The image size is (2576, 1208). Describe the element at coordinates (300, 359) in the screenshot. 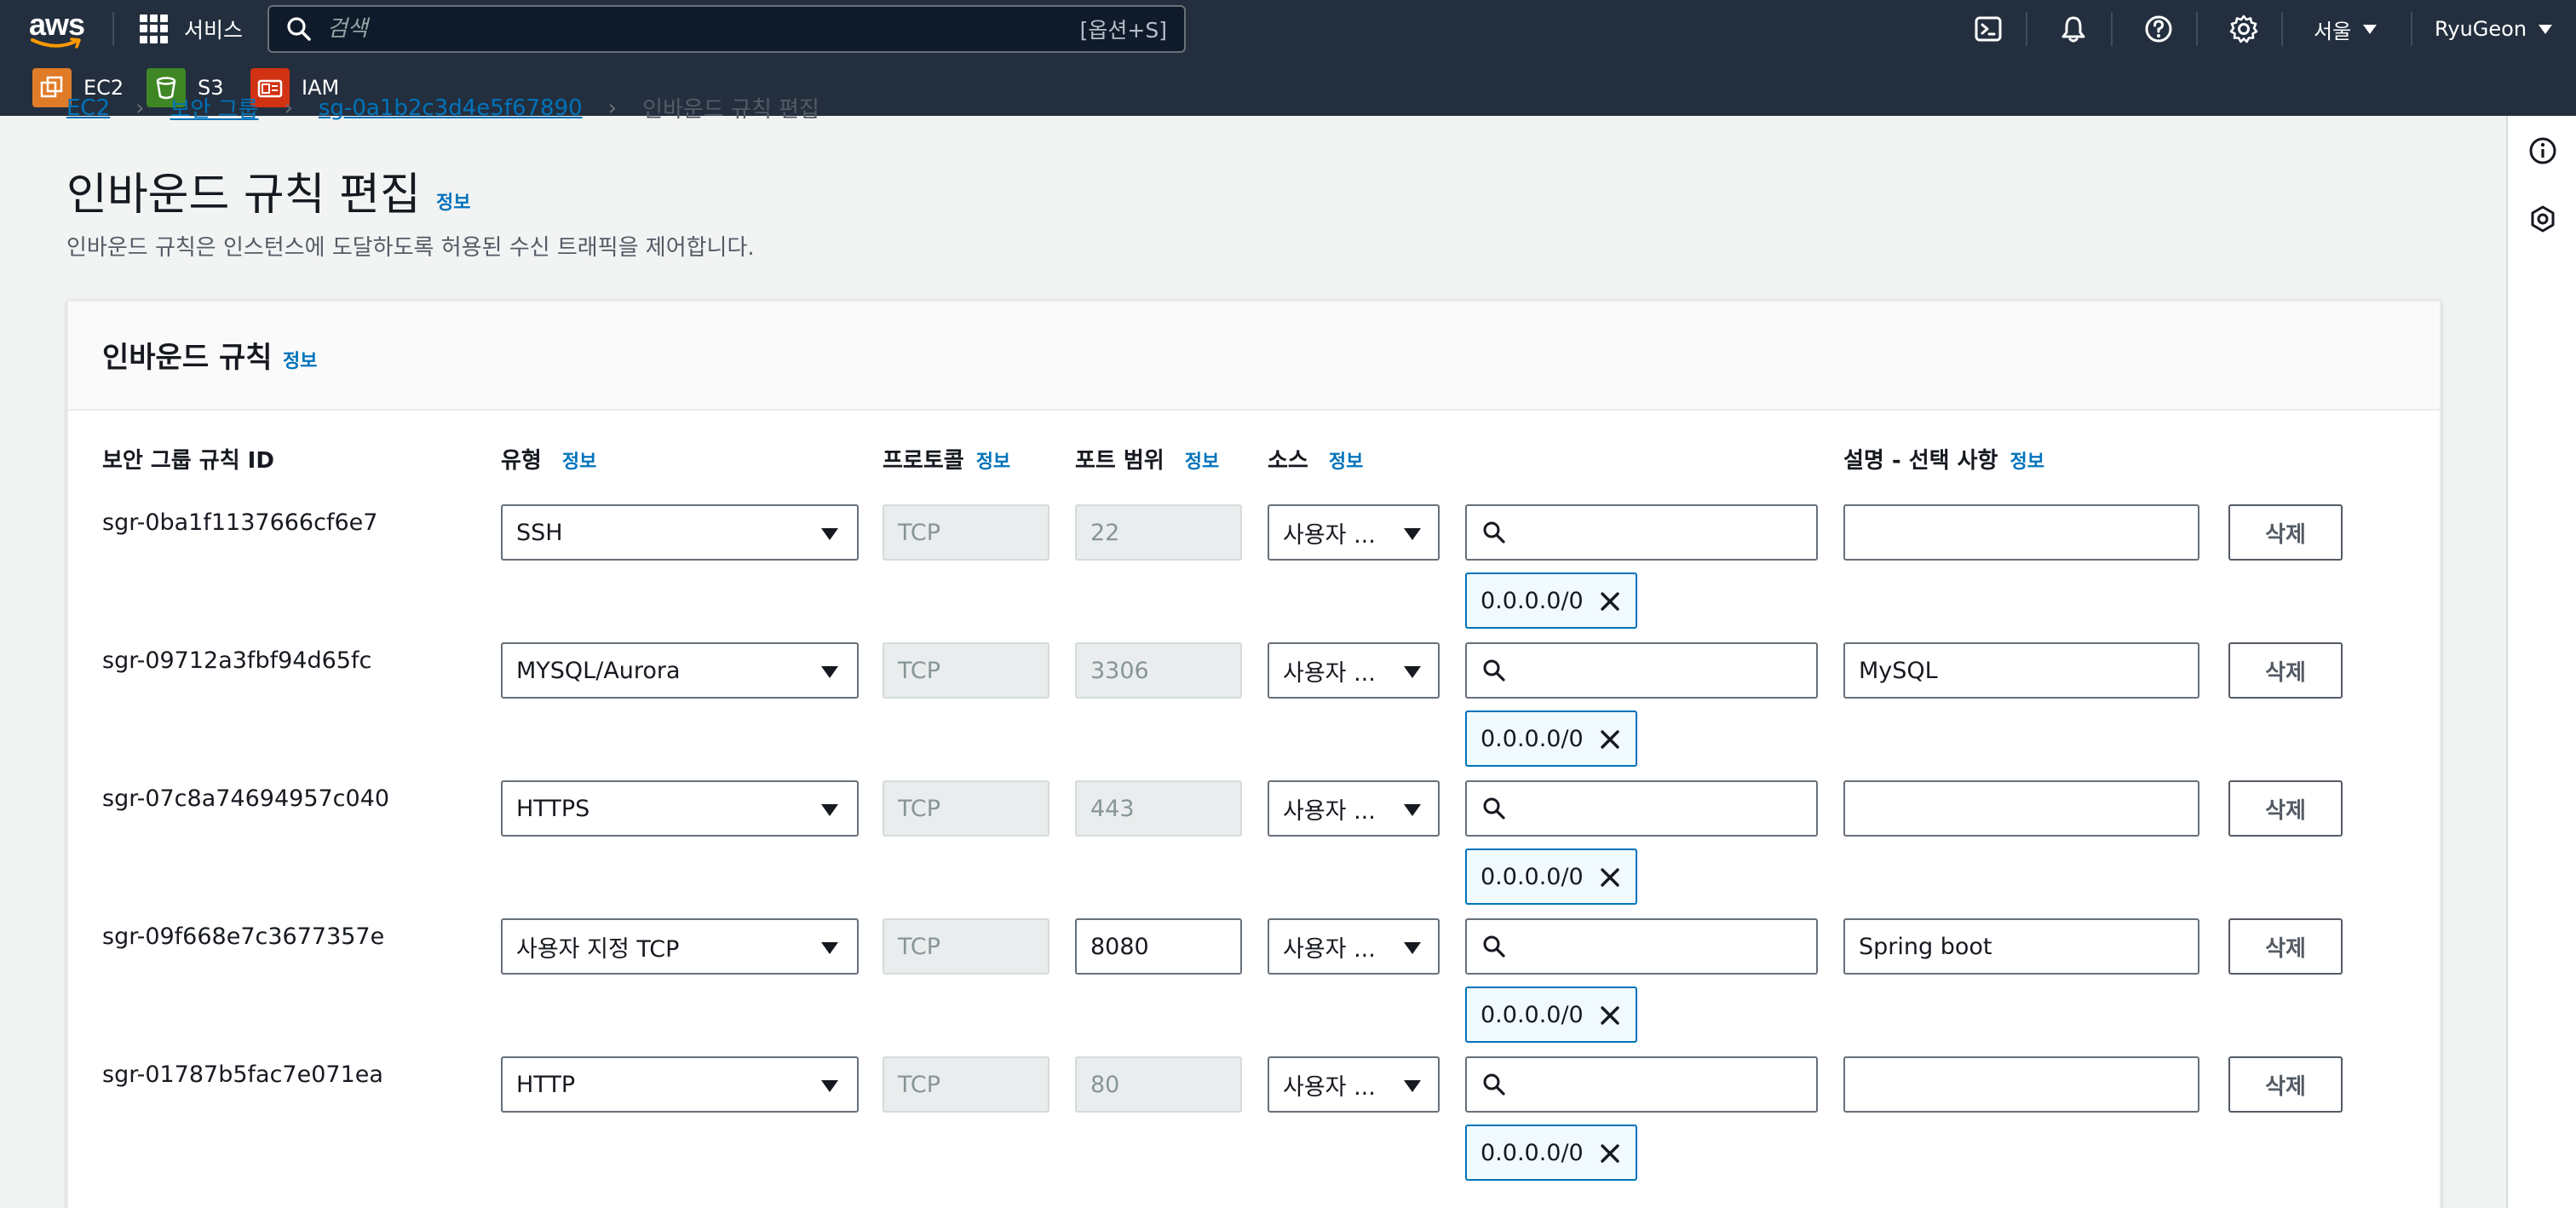

I see `panel-info-link: 정보` at that location.